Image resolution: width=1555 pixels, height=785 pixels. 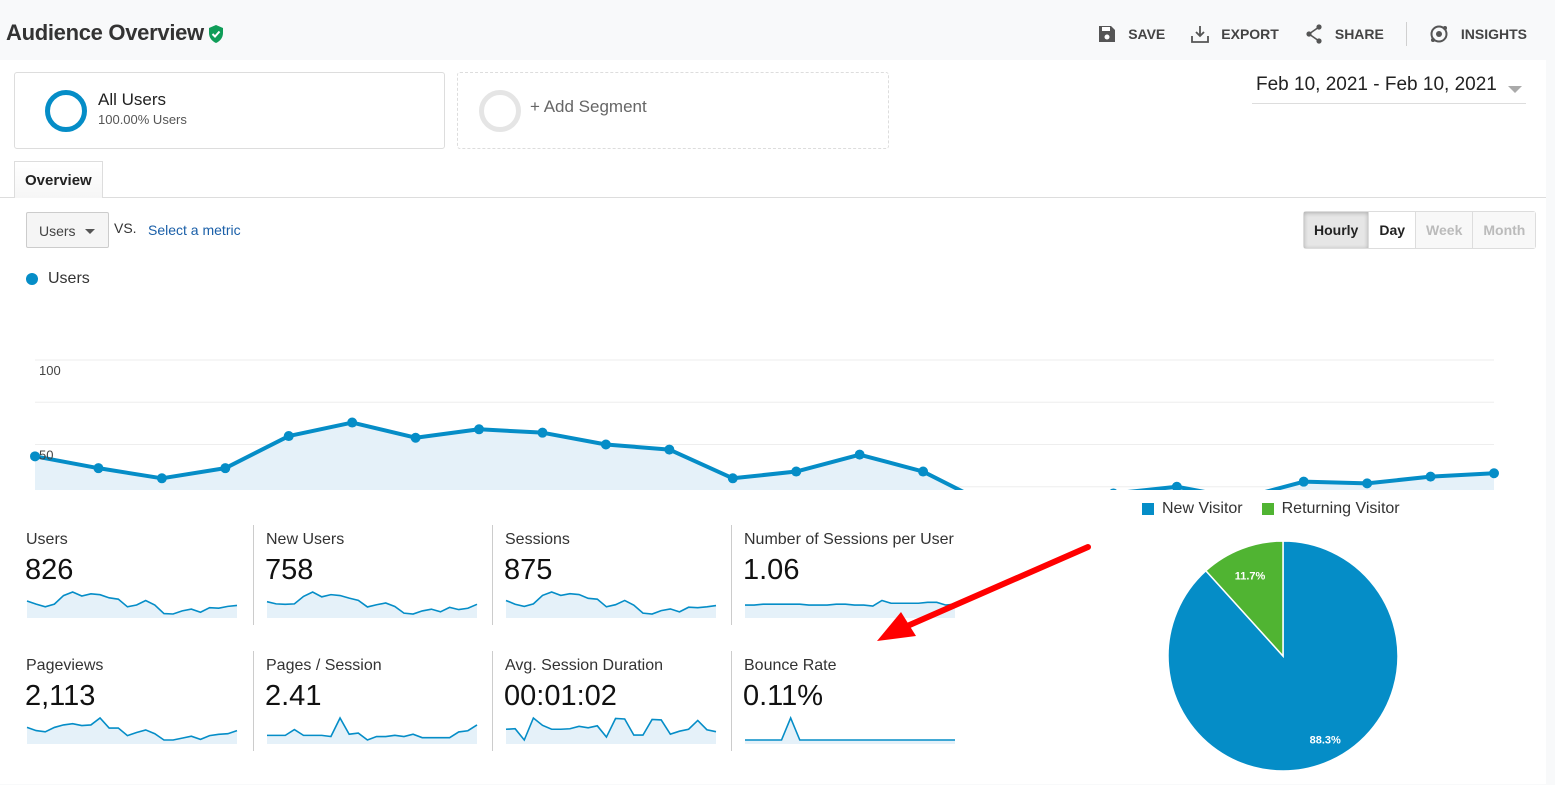 I want to click on date-range-text: Feb 10, 2021 - Feb 10, 2021, so click(x=1376, y=84).